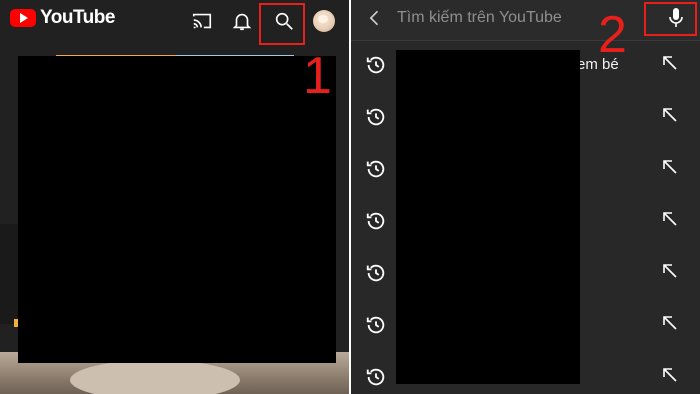 The width and height of the screenshot is (700, 394). Describe the element at coordinates (612, 35) in the screenshot. I see `step-number-2: 2` at that location.